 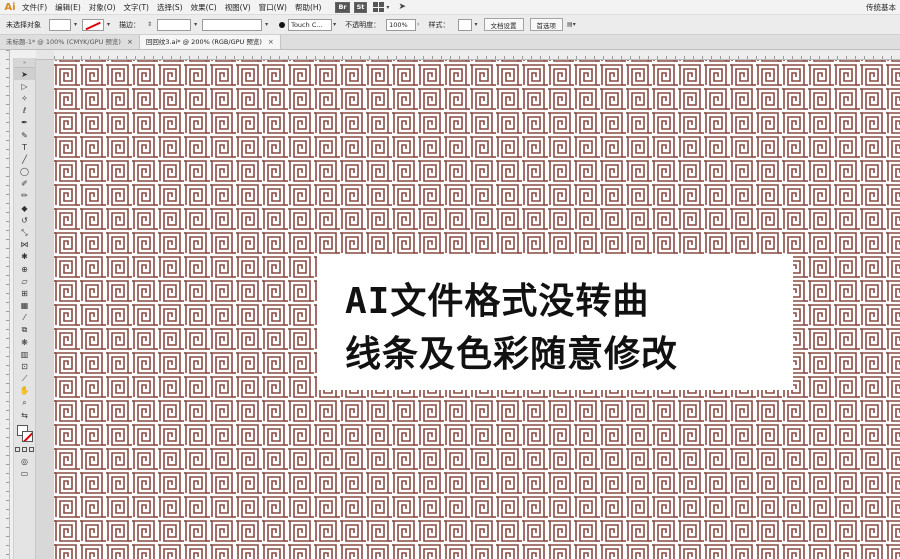 I want to click on stroke-swatch, so click(x=93, y=24).